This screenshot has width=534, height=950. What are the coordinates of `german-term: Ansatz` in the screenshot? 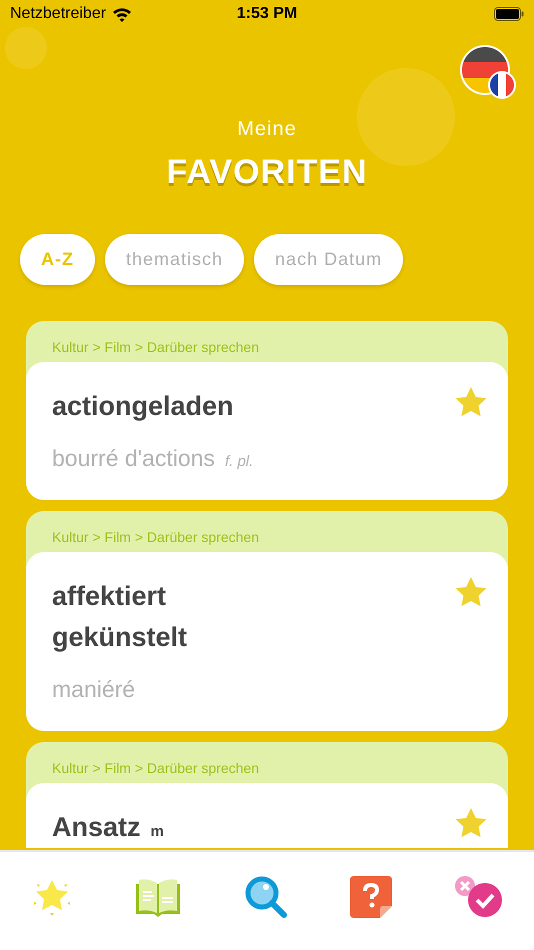 It's located at (96, 827).